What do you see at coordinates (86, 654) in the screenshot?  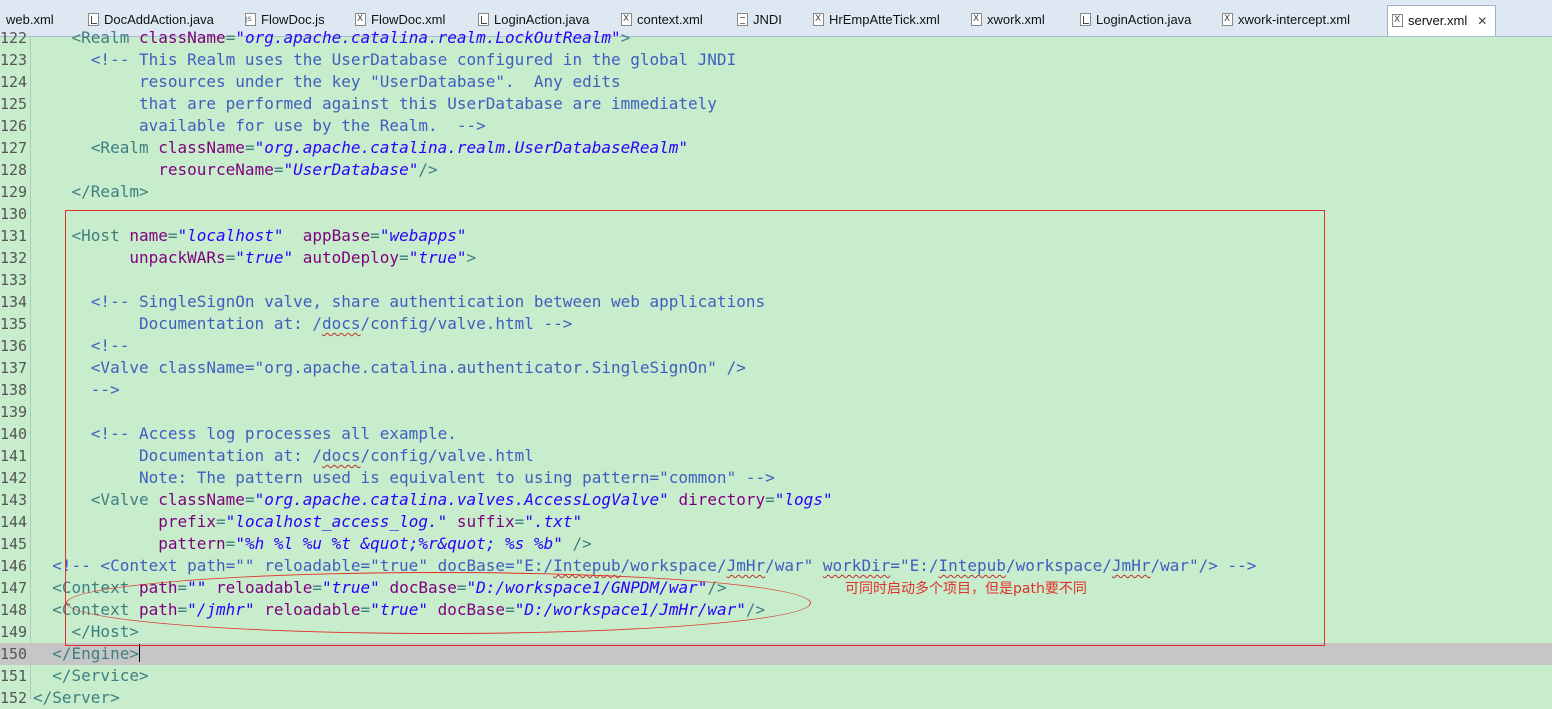 I see `code-text: </Engine>` at bounding box center [86, 654].